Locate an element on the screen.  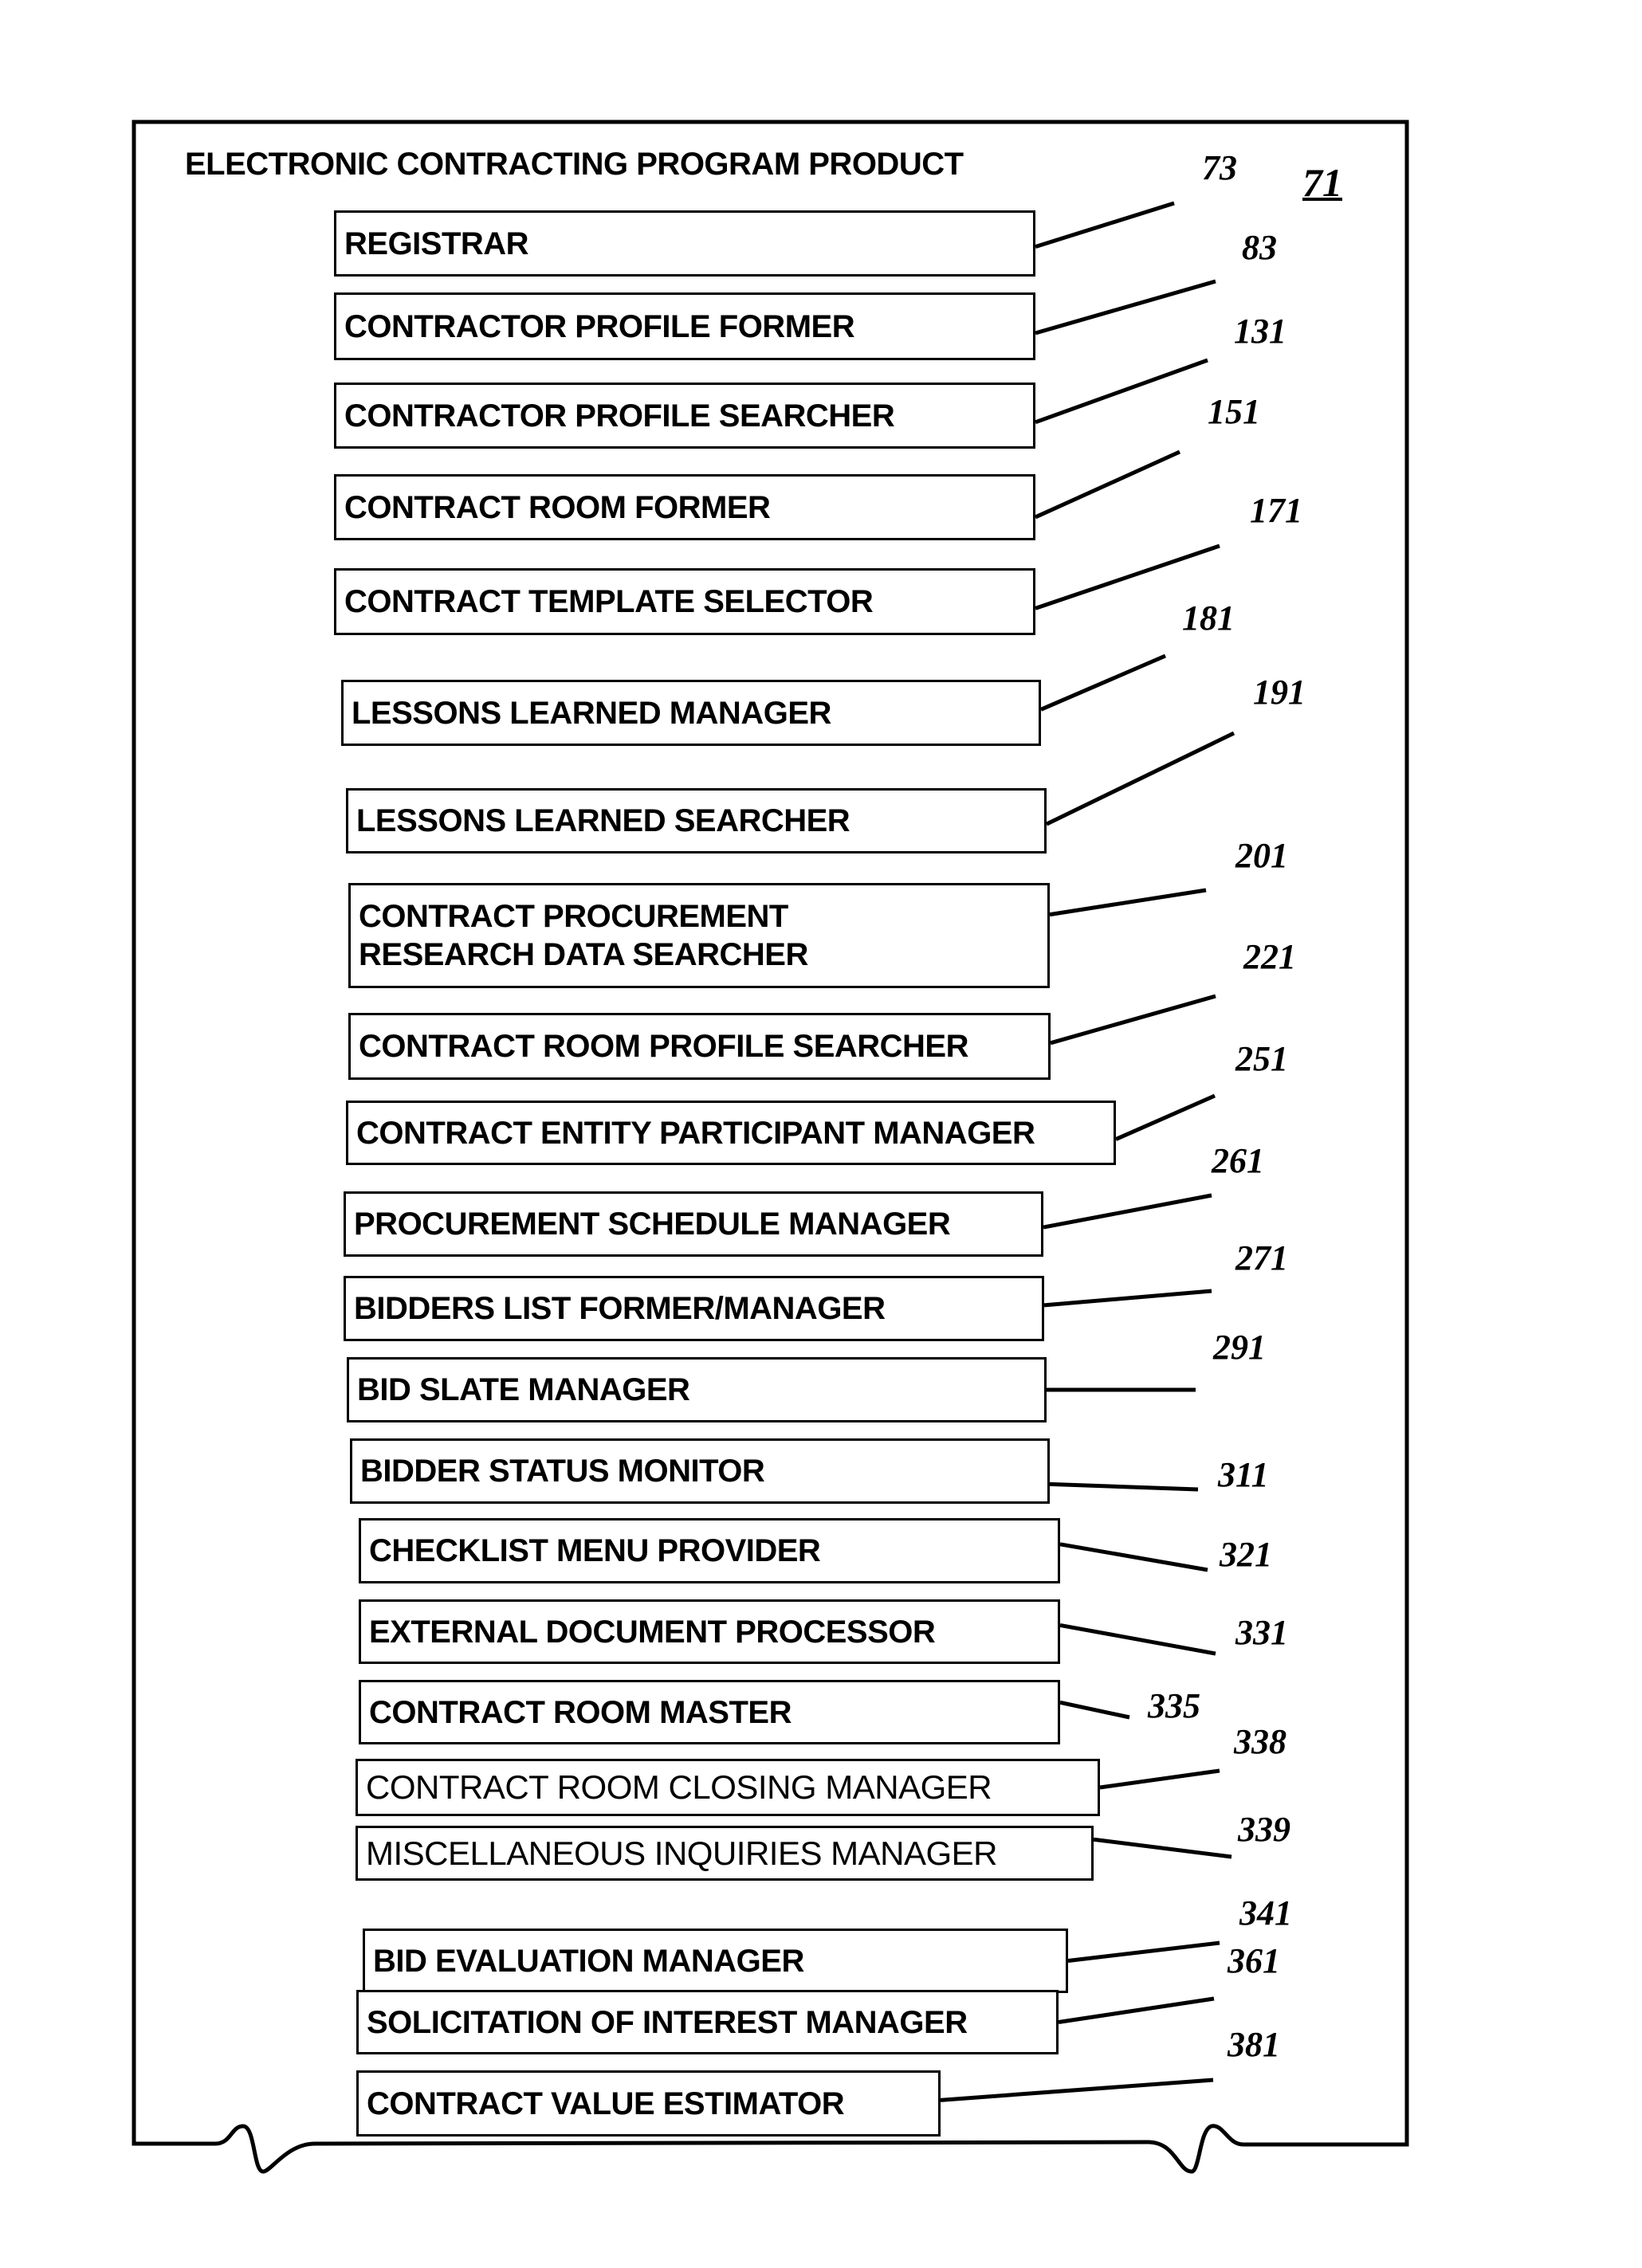
reference-numeral: 271 is located at coordinates (1261, 1257).